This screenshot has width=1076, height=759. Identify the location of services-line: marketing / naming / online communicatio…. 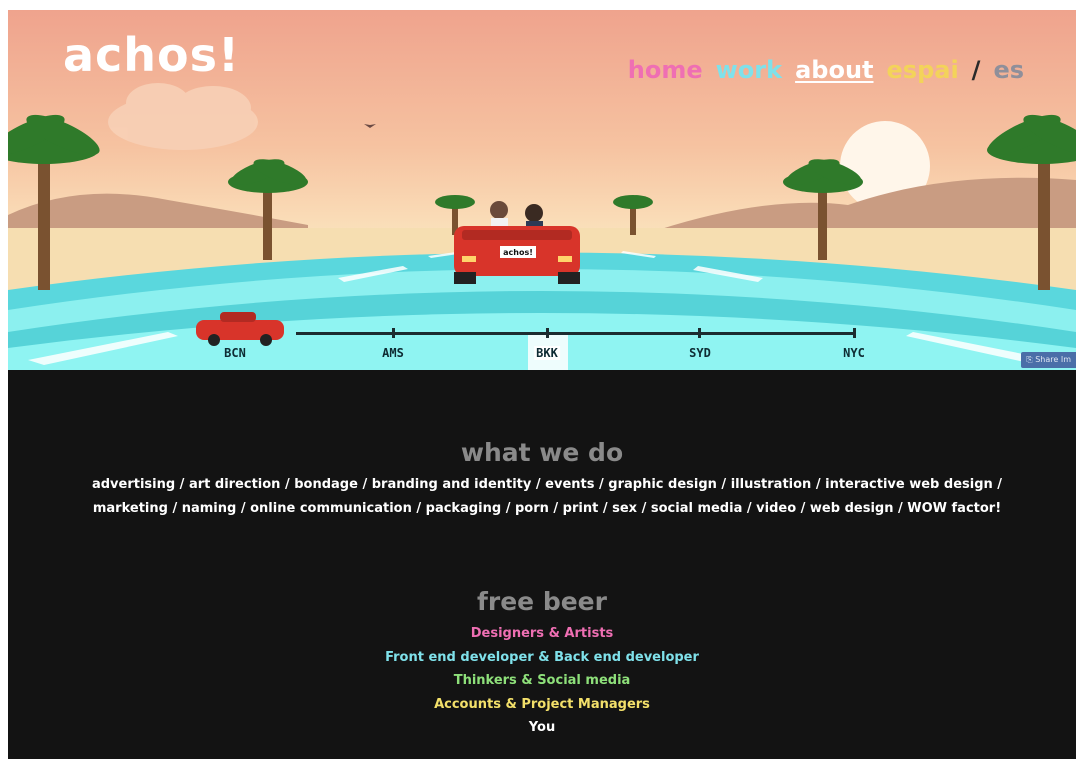
(547, 508).